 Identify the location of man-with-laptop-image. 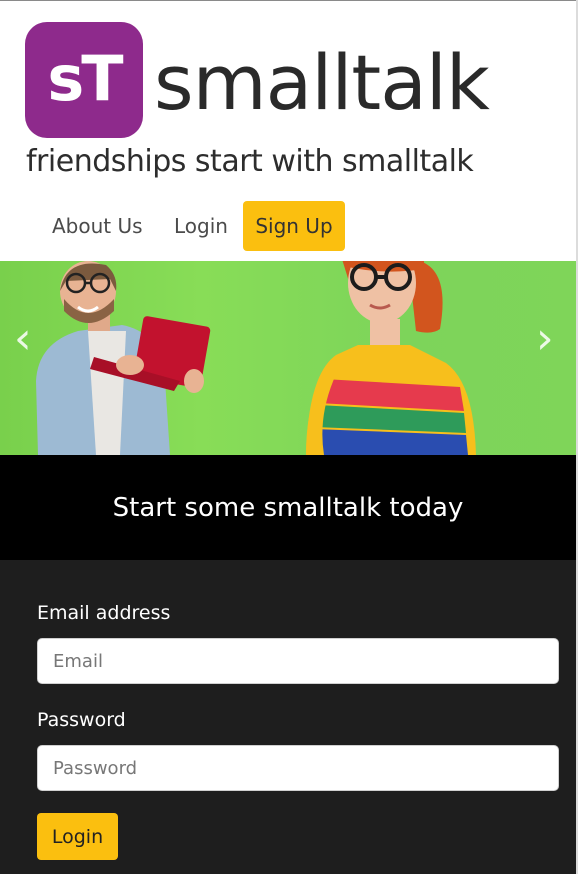
(123, 358).